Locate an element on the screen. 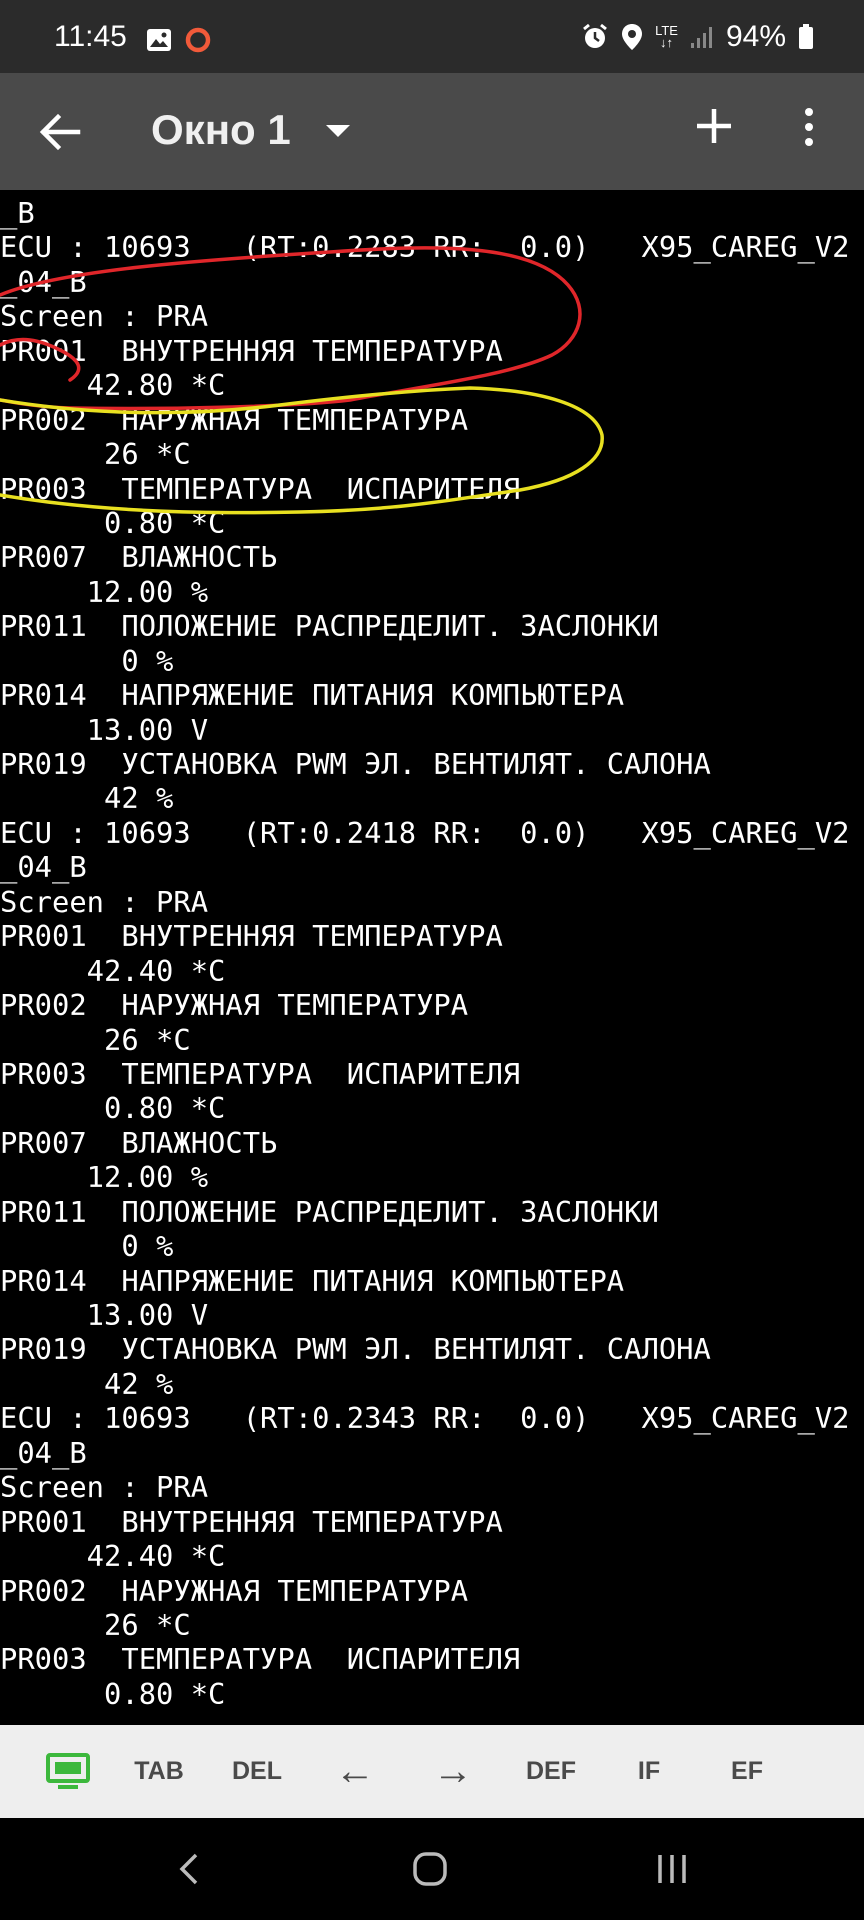 Image resolution: width=864 pixels, height=1920 pixels. lte-icon: LTE ↓↑ is located at coordinates (666, 36).